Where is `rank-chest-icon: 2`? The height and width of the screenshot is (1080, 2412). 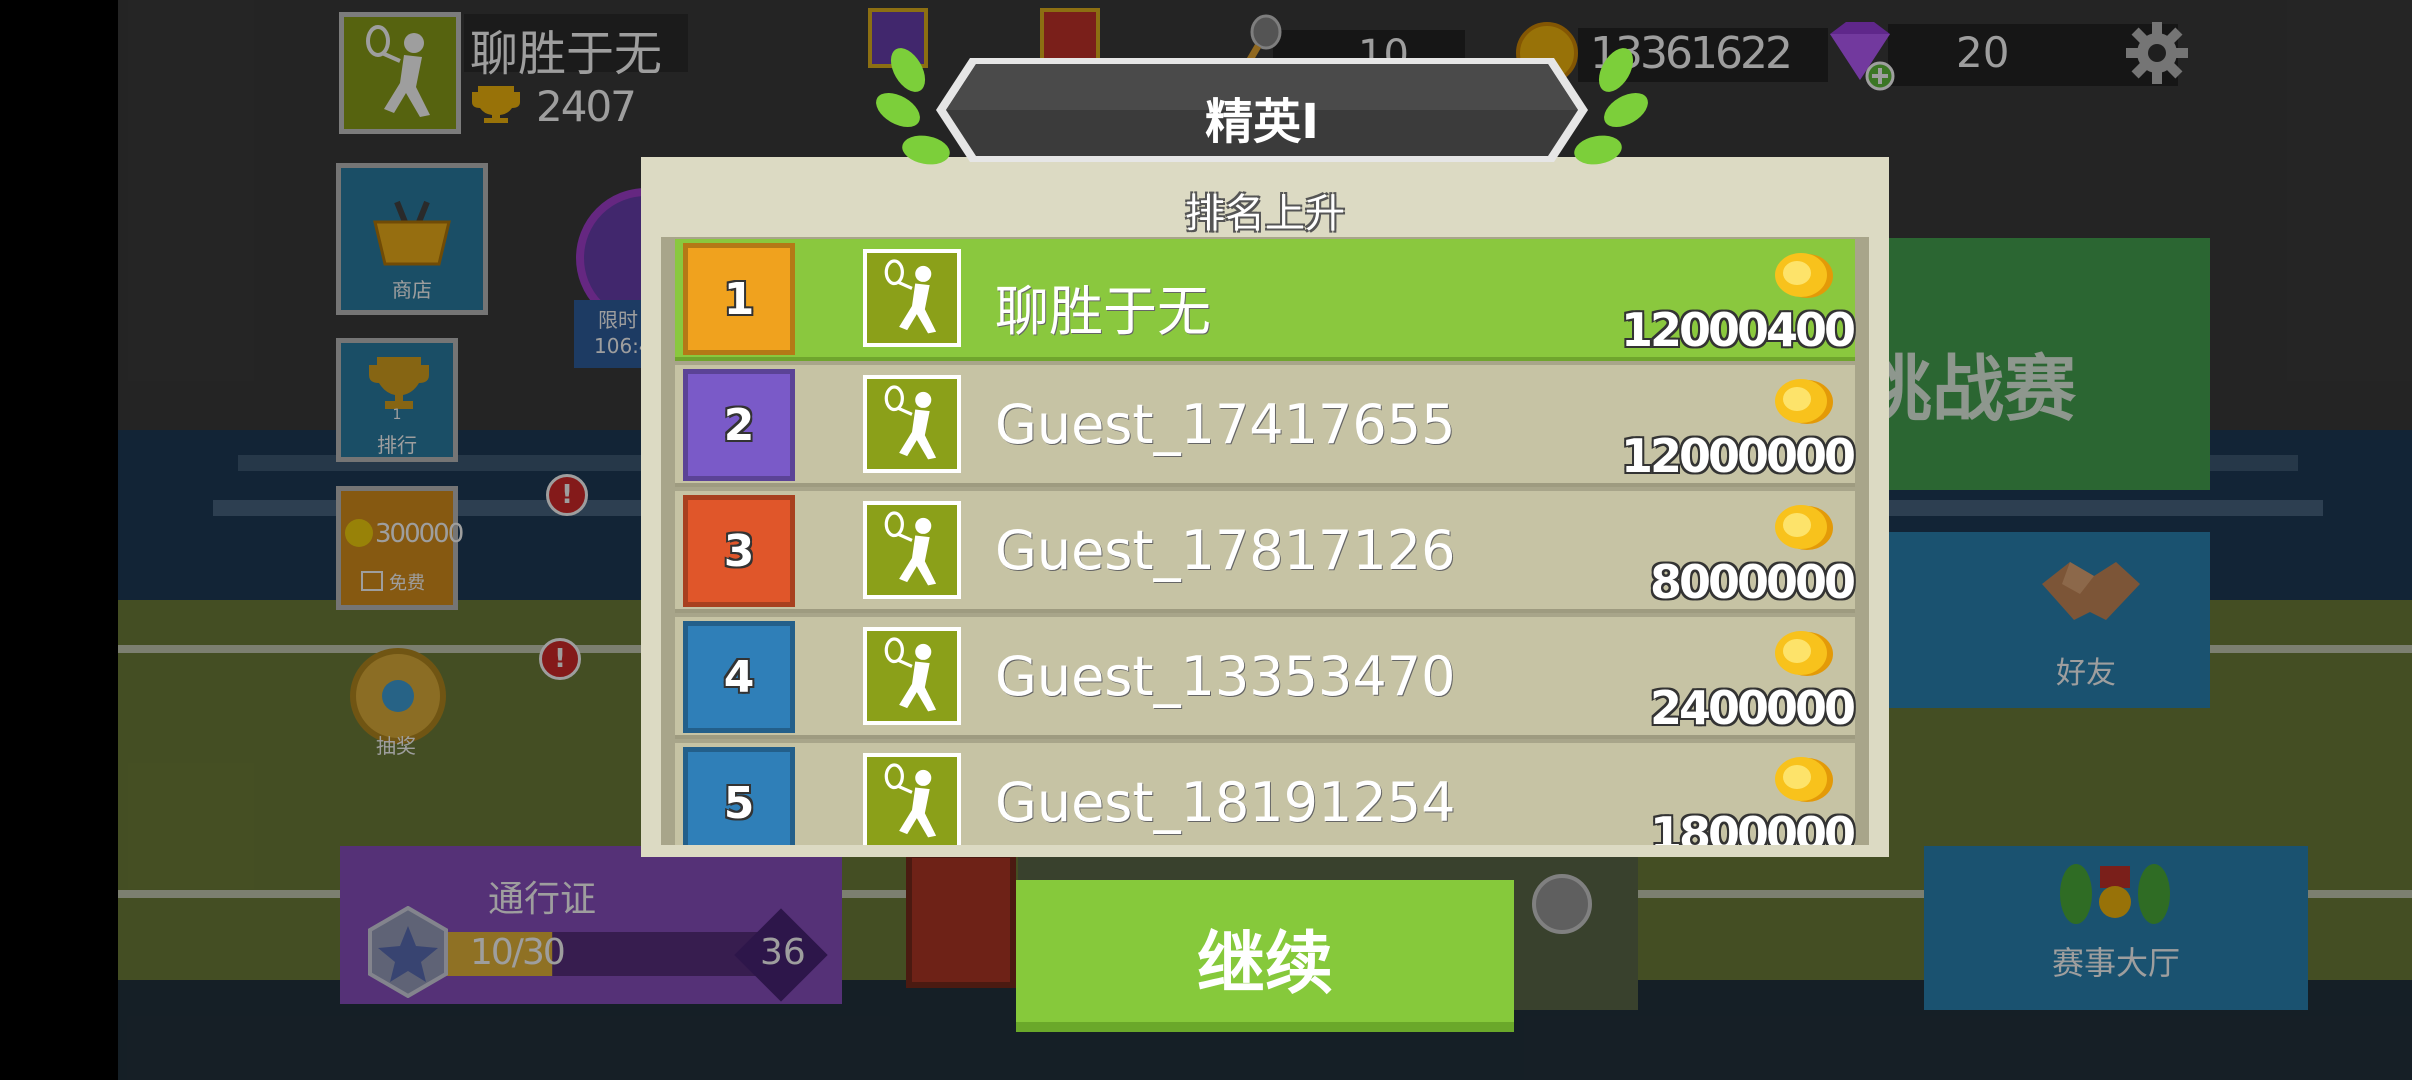 rank-chest-icon: 2 is located at coordinates (739, 425).